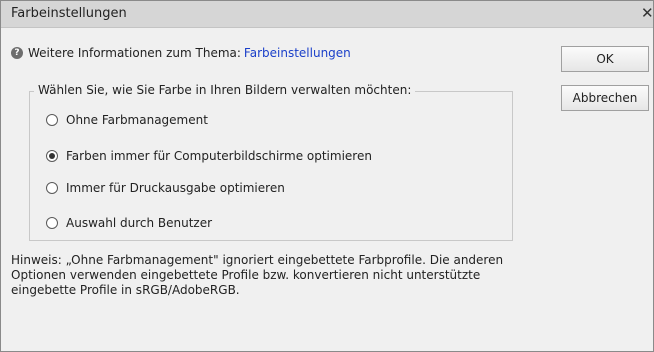 Image resolution: width=654 pixels, height=352 pixels. Describe the element at coordinates (125, 290) in the screenshot. I see `hint-line: eingebette Profile in sRGB/AdobeRGB.` at that location.